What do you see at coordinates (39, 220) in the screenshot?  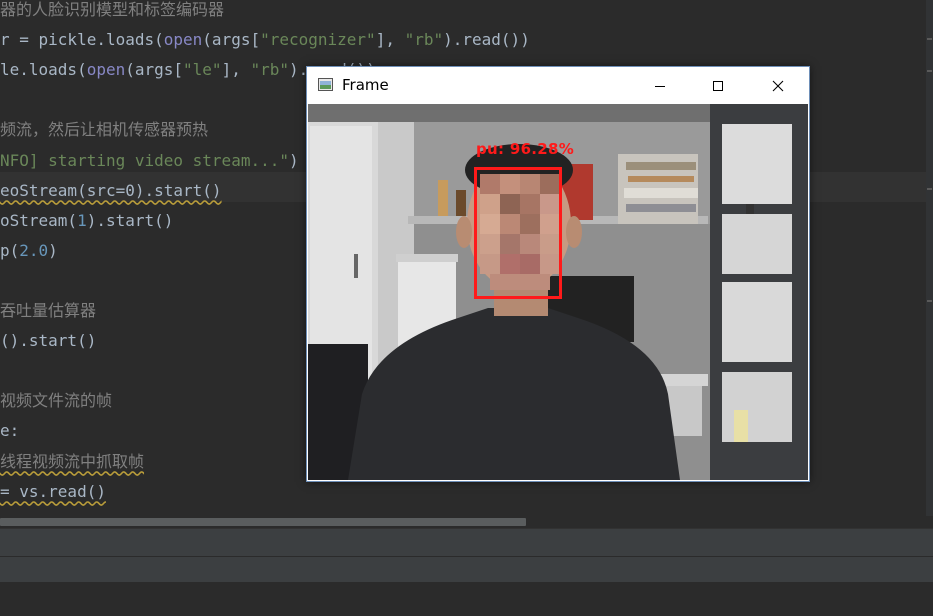 I see `code-token: oStream(` at bounding box center [39, 220].